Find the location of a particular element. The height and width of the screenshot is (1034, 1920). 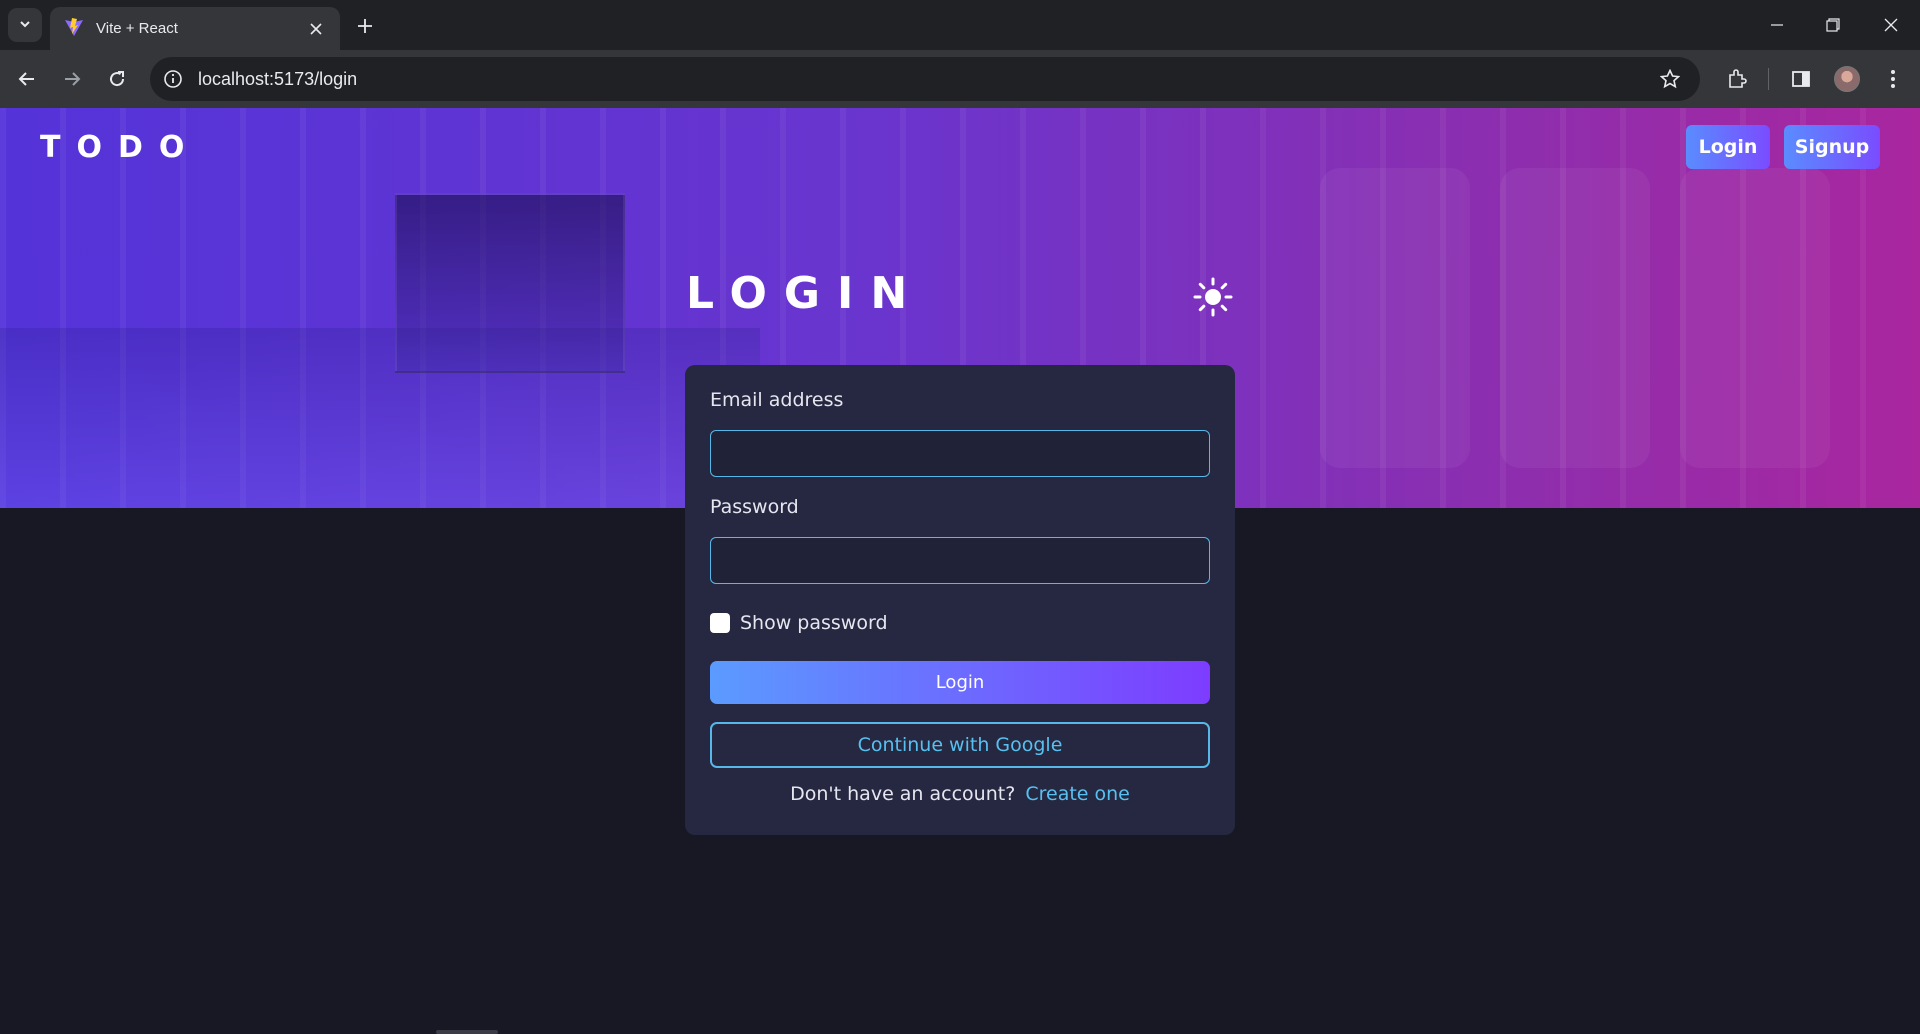

brand-logo: TODO is located at coordinates (120, 147).